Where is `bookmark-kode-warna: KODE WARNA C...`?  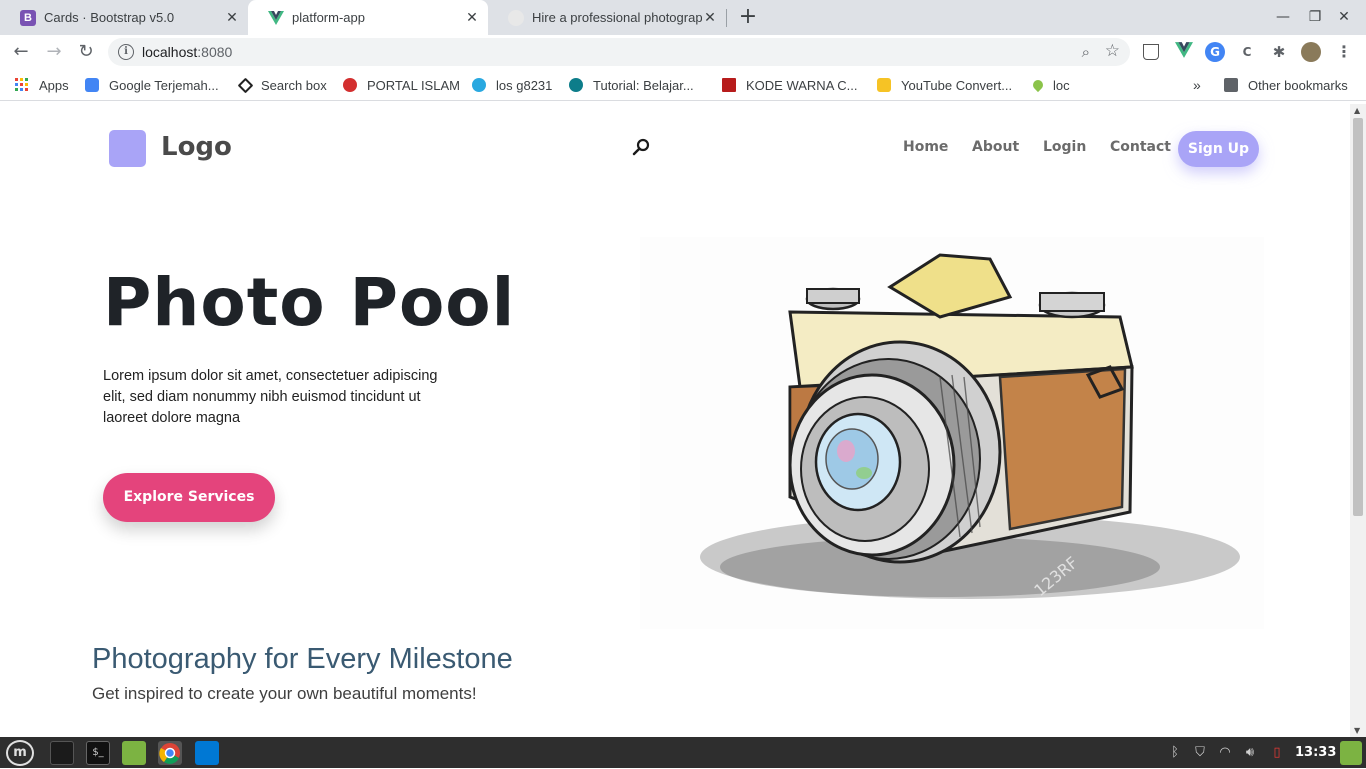
bookmark-kode-warna: KODE WARNA C... is located at coordinates (789, 85).